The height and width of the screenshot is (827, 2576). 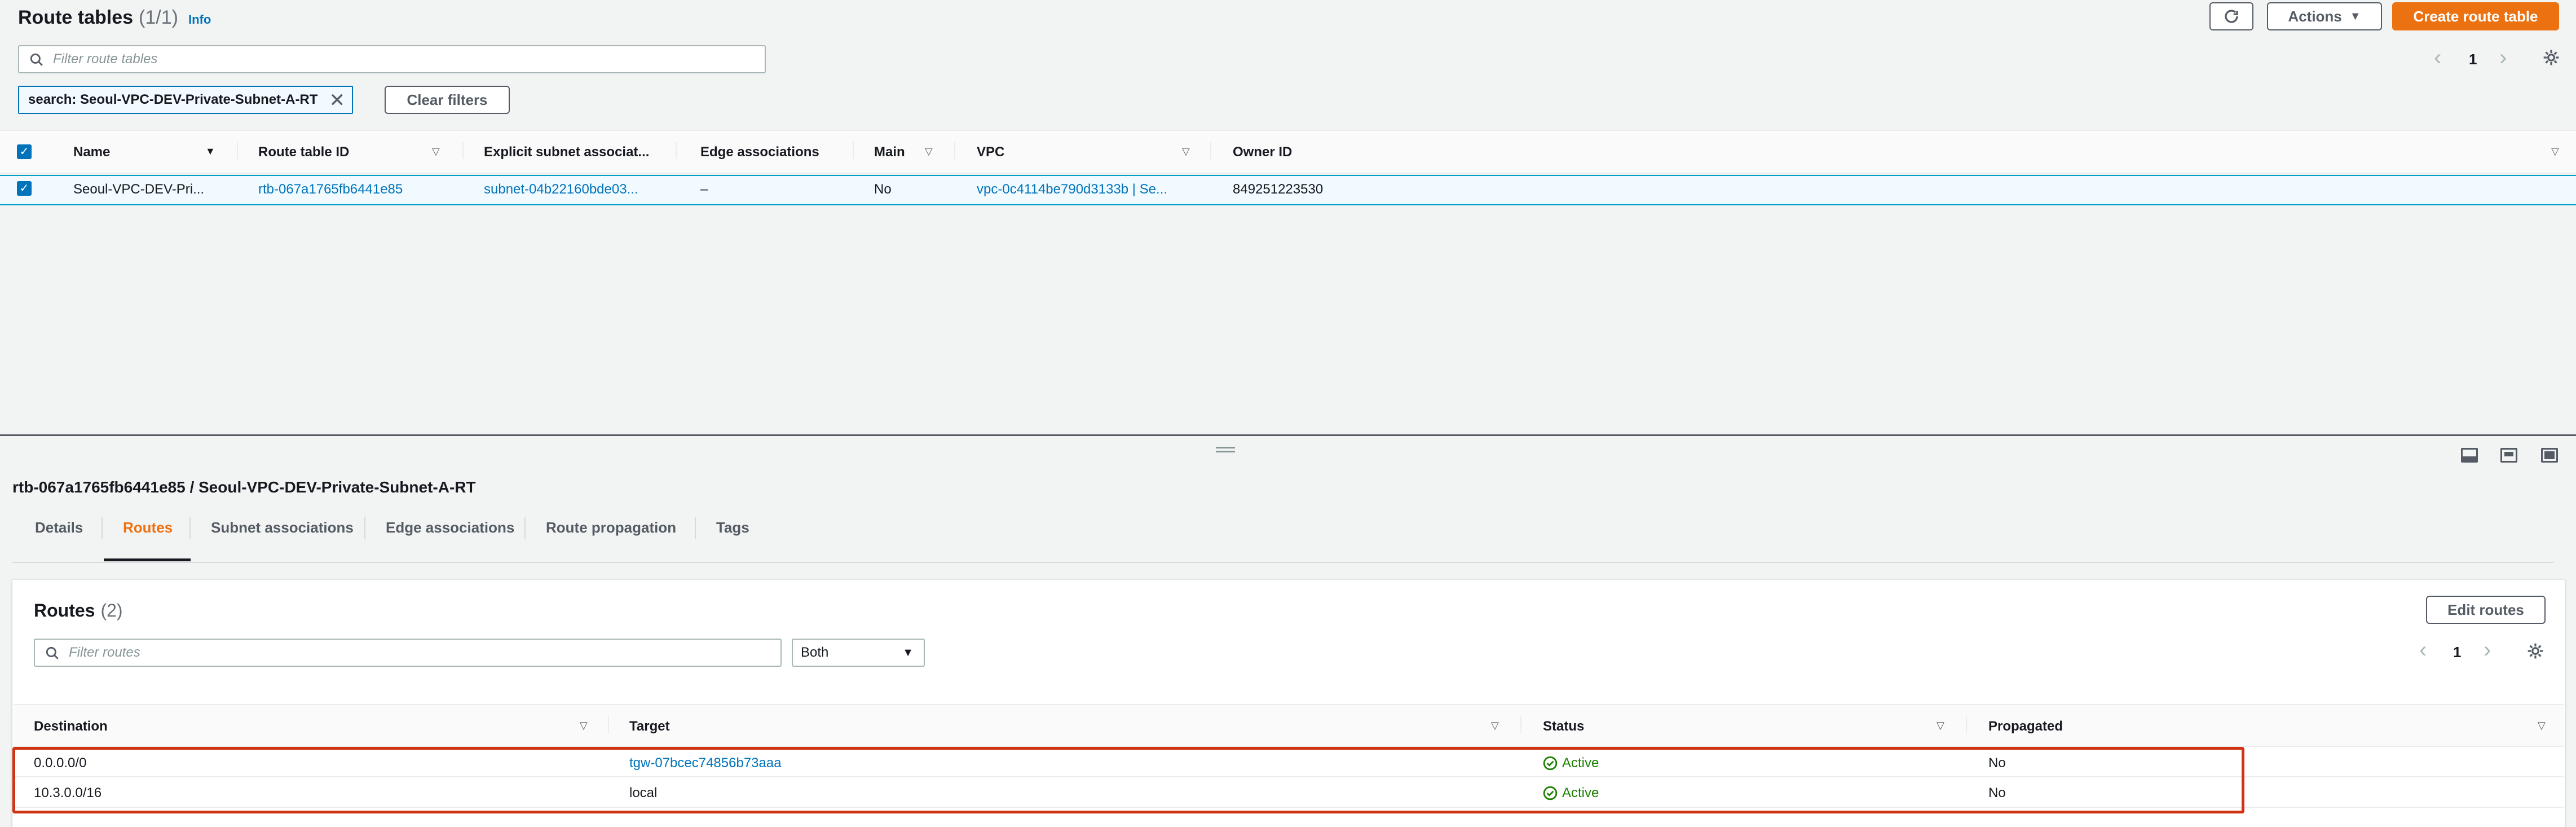 I want to click on page-header: Route tables (1/1) Info, so click(x=114, y=18).